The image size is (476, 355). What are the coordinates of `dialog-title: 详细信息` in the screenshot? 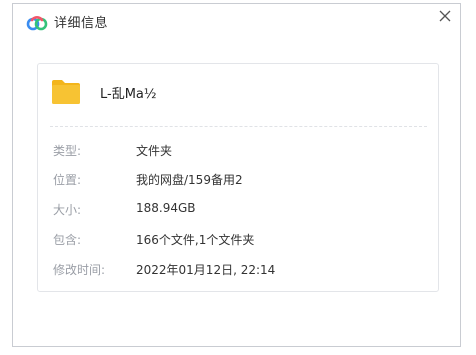 It's located at (81, 23).